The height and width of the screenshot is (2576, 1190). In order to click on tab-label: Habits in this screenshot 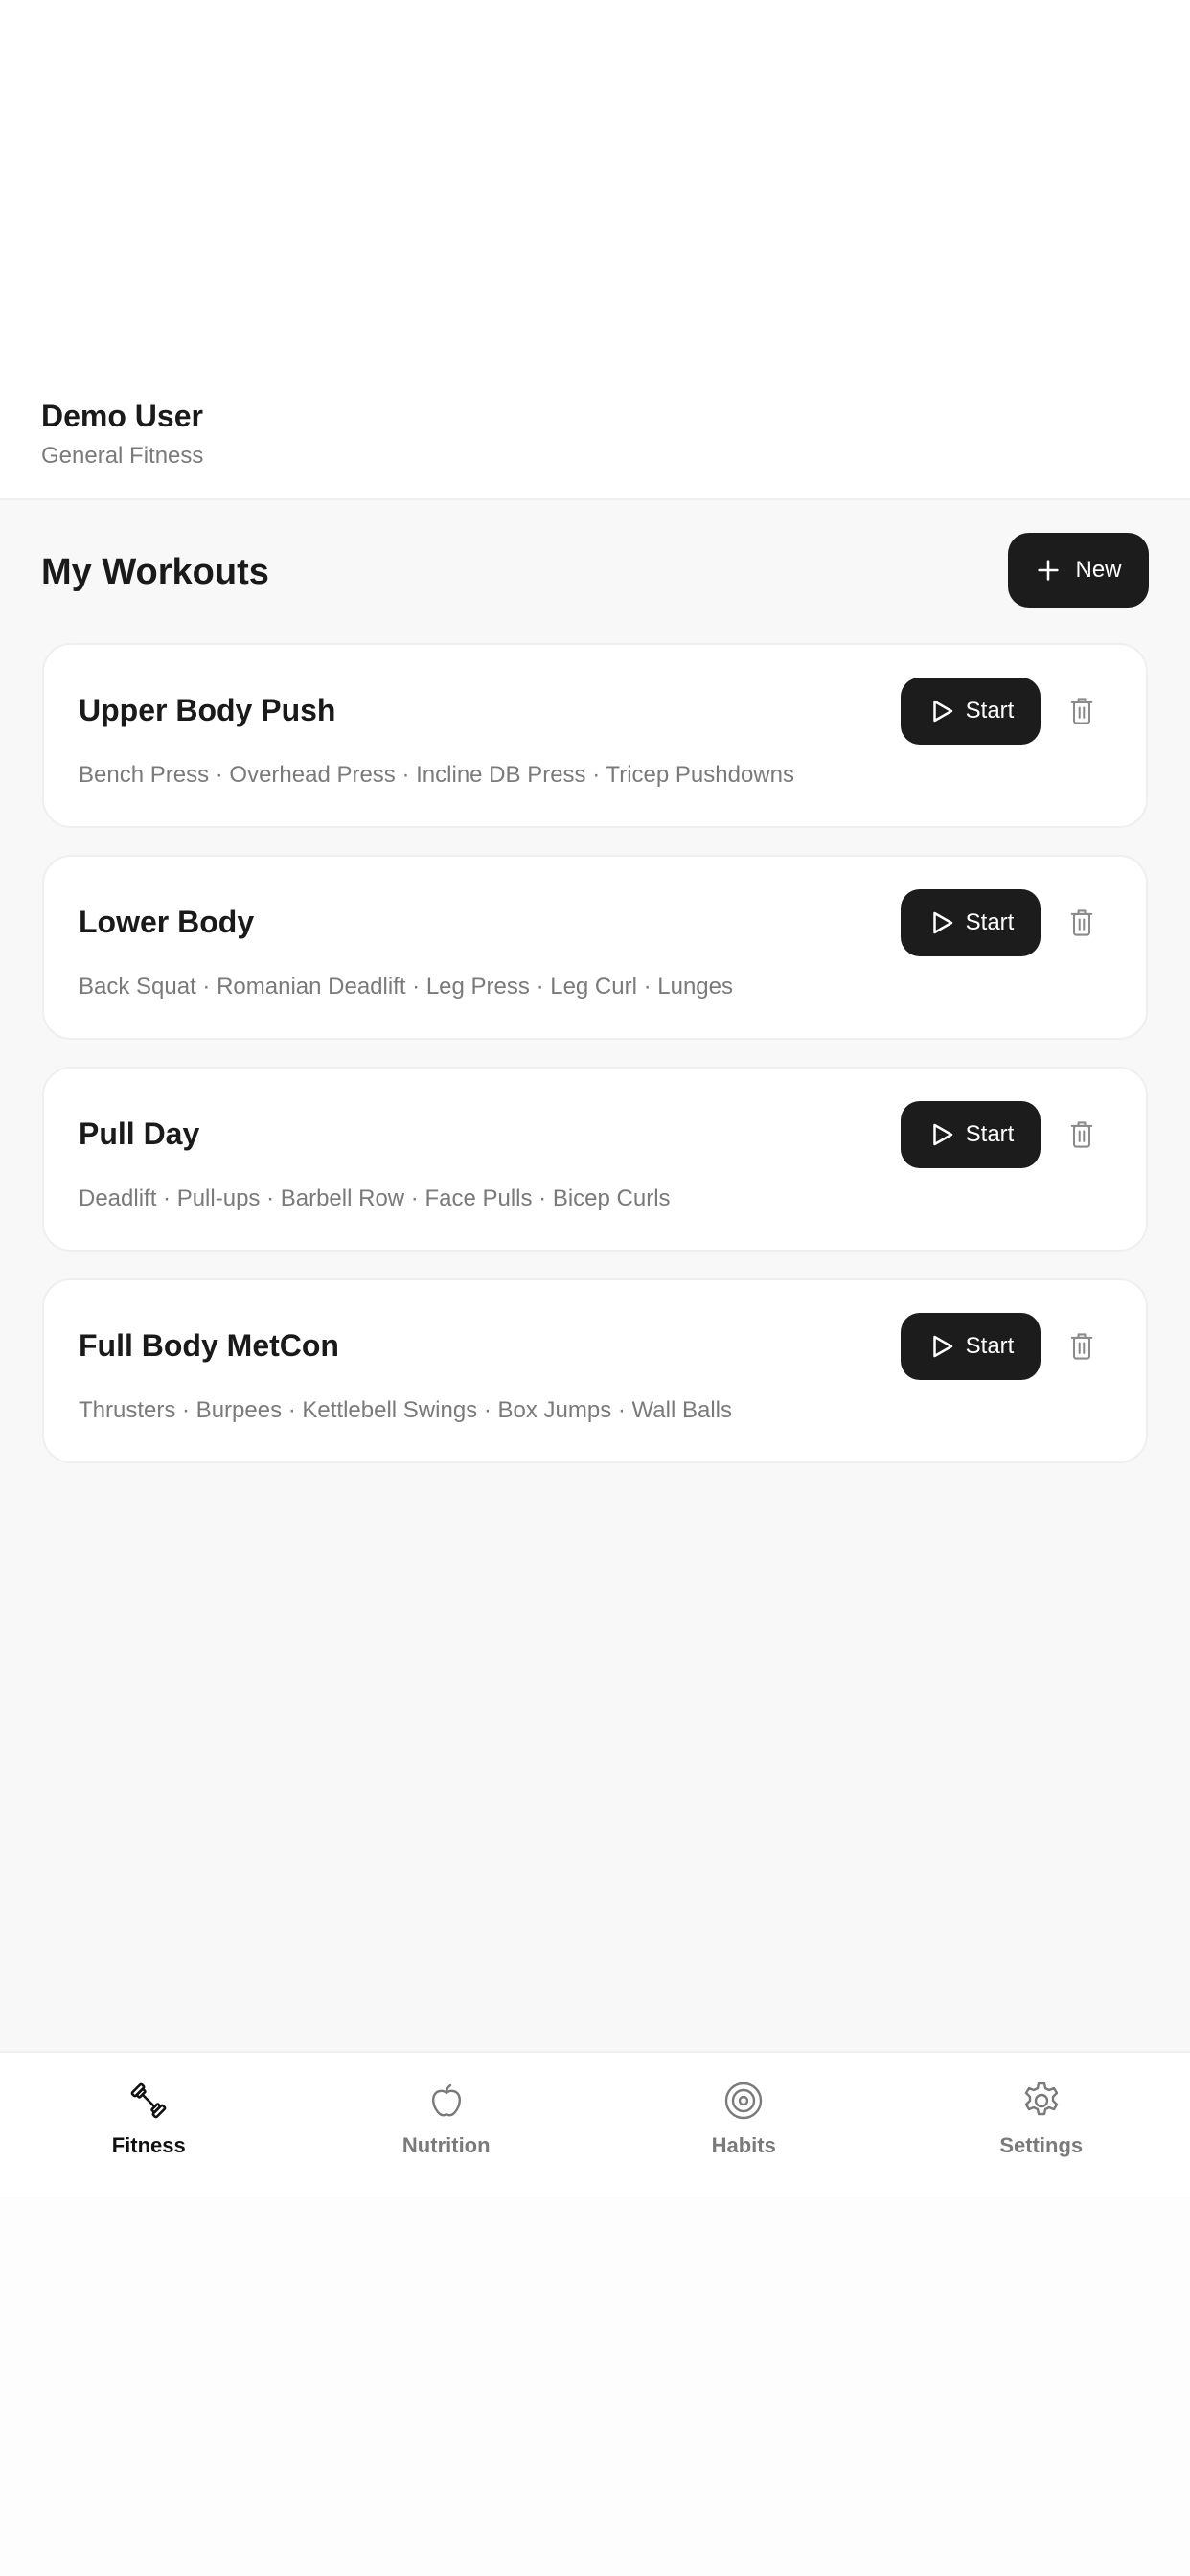, I will do `click(744, 2145)`.